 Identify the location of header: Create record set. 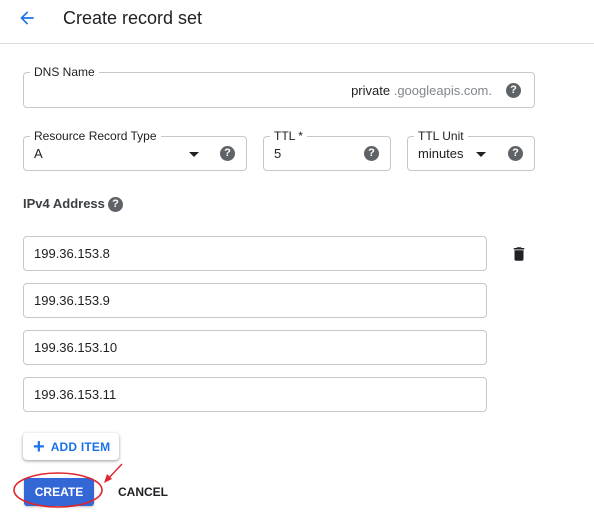
(297, 22).